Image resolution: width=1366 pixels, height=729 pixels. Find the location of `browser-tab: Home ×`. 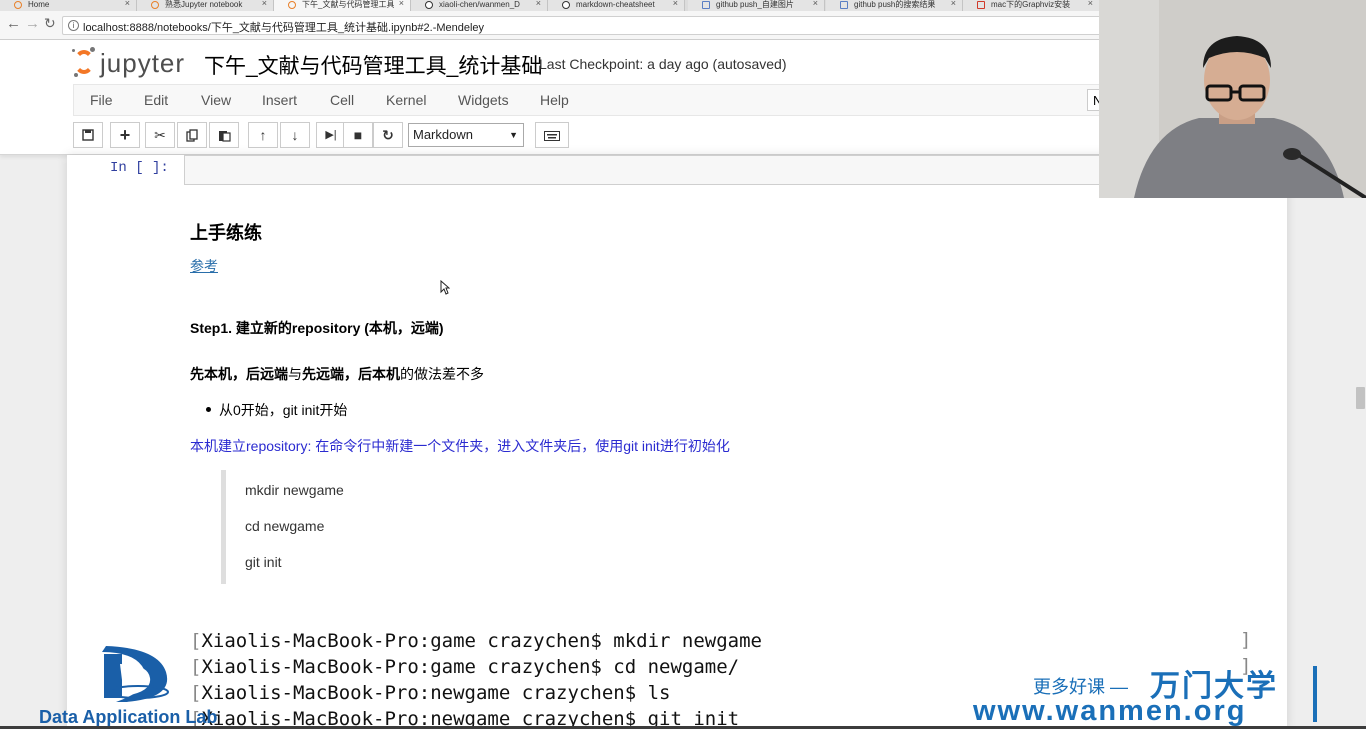

browser-tab: Home × is located at coordinates (68, 5).